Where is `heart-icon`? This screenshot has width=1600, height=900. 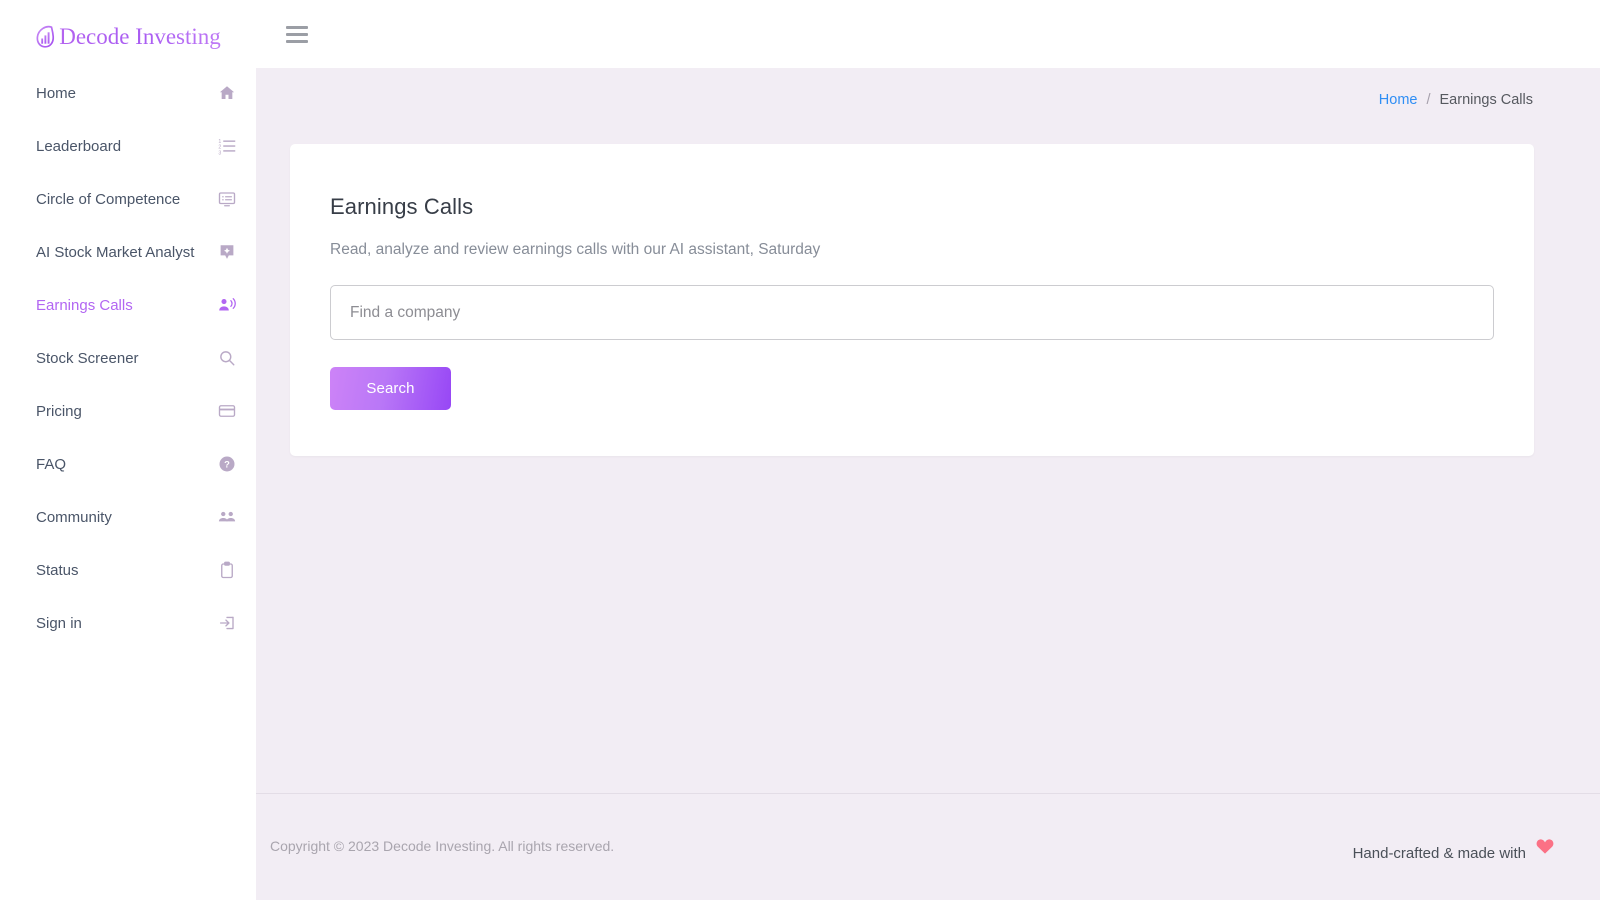 heart-icon is located at coordinates (1545, 846).